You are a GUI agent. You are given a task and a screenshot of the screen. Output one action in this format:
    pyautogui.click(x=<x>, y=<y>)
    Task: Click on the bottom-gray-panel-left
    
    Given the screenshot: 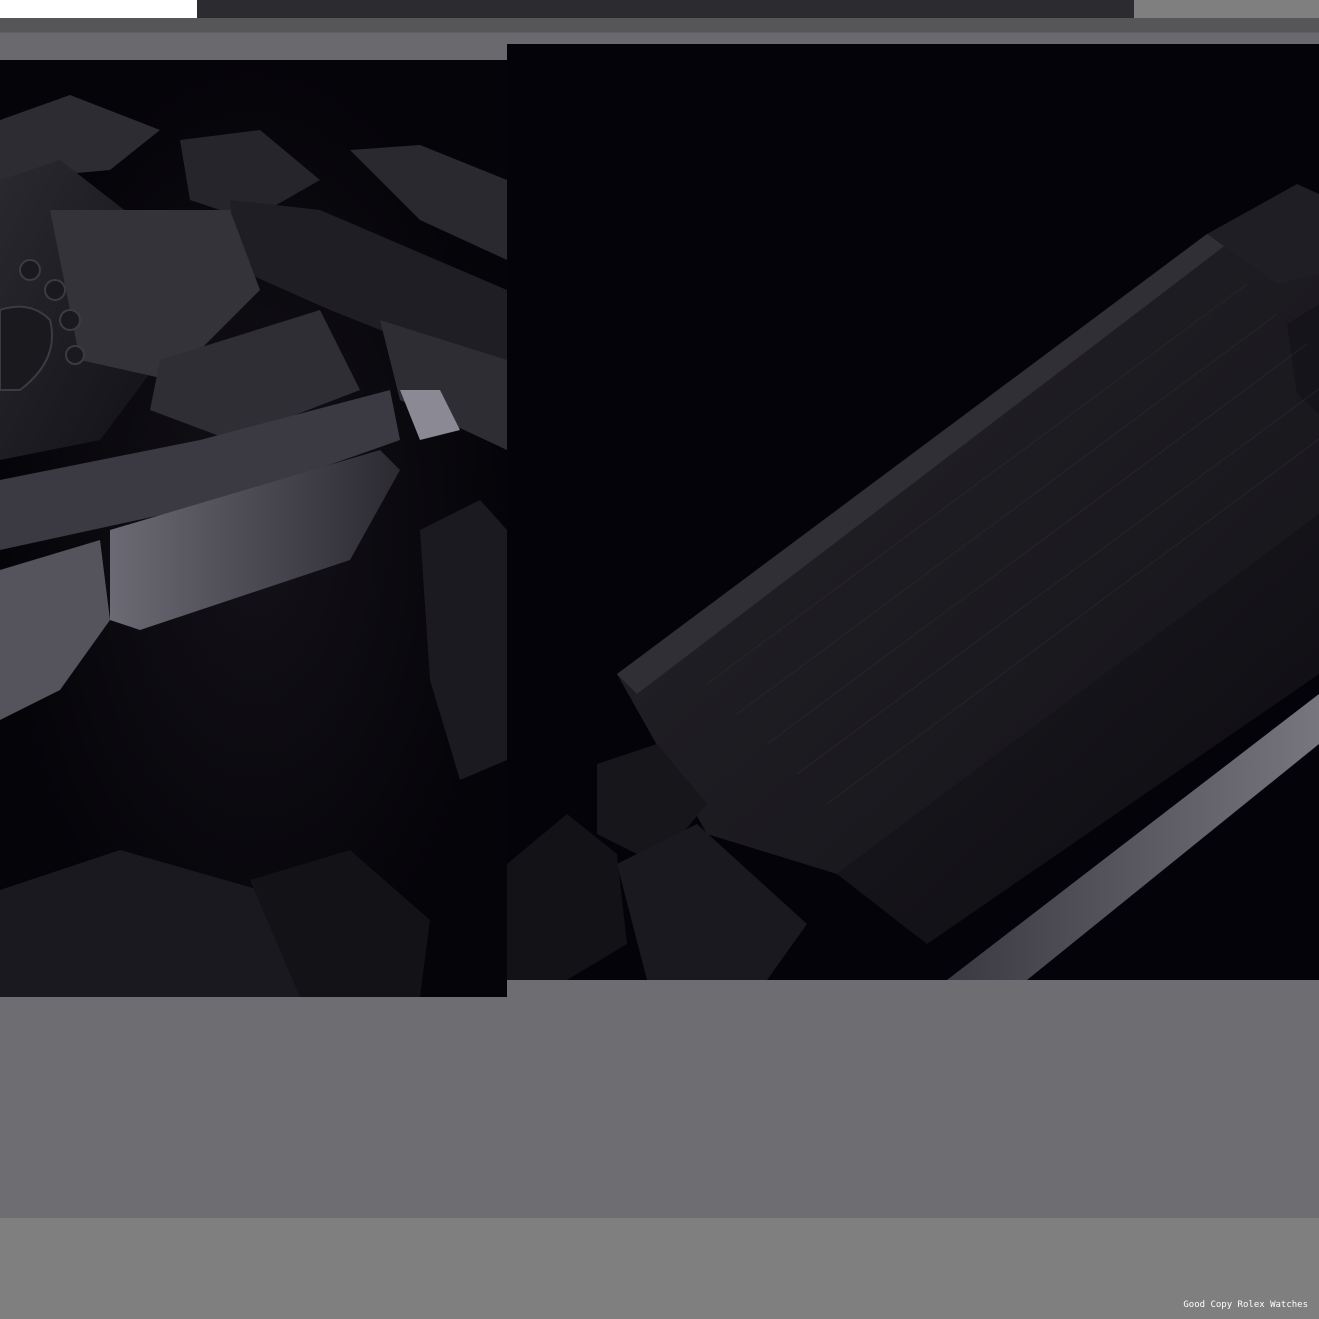 What is the action you would take?
    pyautogui.click(x=261, y=1276)
    